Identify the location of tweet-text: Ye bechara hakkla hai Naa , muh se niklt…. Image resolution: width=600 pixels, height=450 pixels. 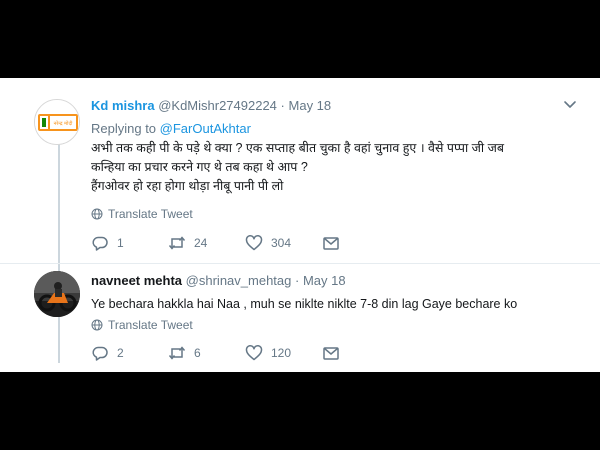
(336, 304).